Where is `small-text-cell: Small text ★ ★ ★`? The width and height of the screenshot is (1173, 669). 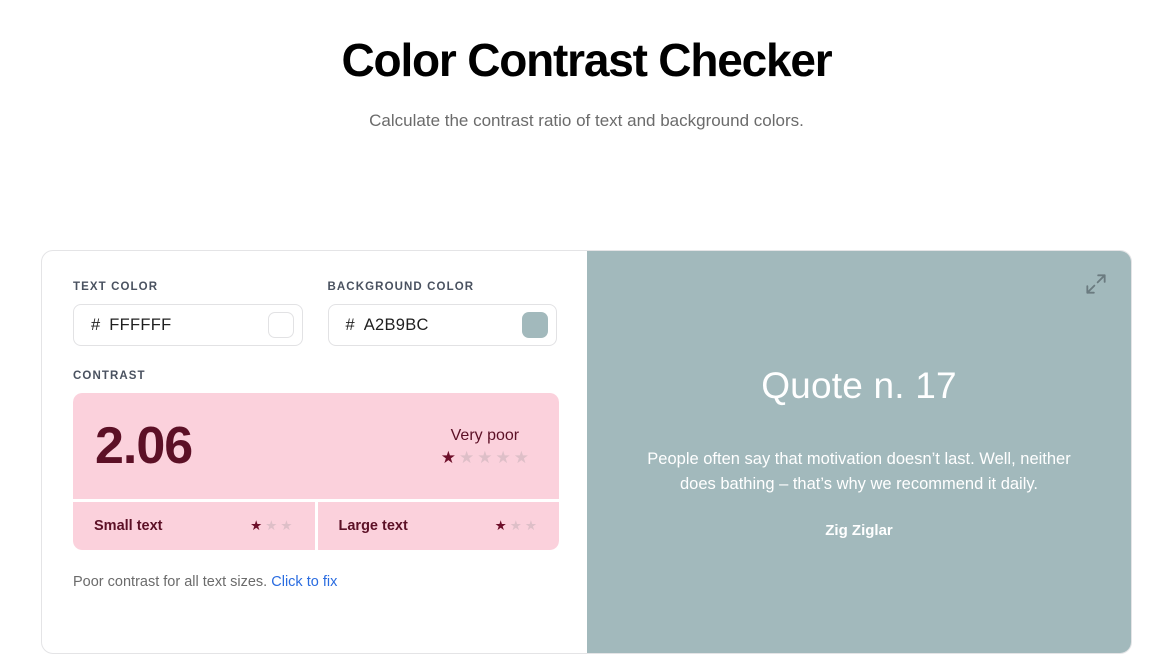
small-text-cell: Small text ★ ★ ★ is located at coordinates (194, 526).